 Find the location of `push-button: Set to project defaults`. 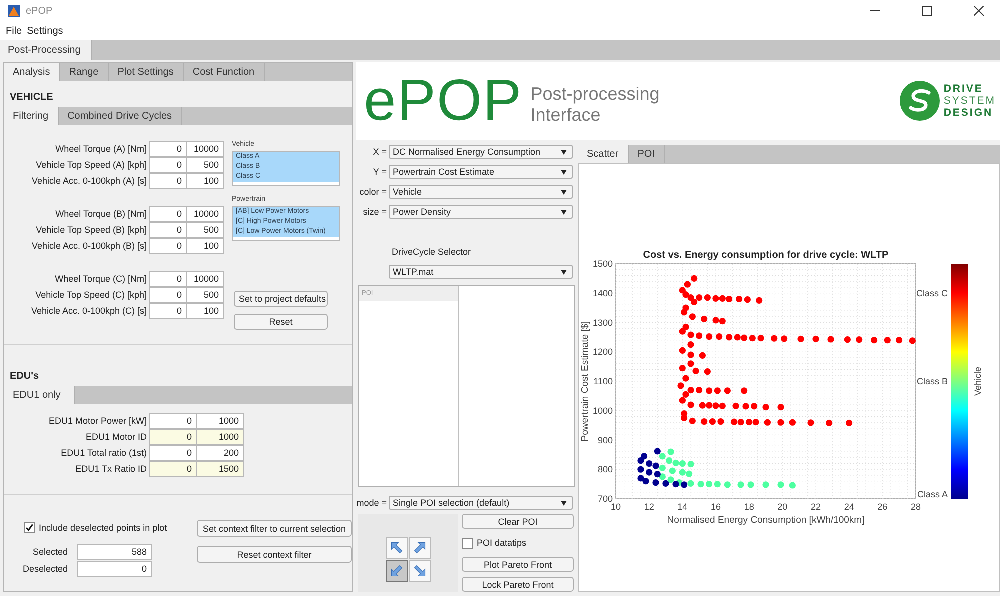

push-button: Set to project defaults is located at coordinates (281, 299).